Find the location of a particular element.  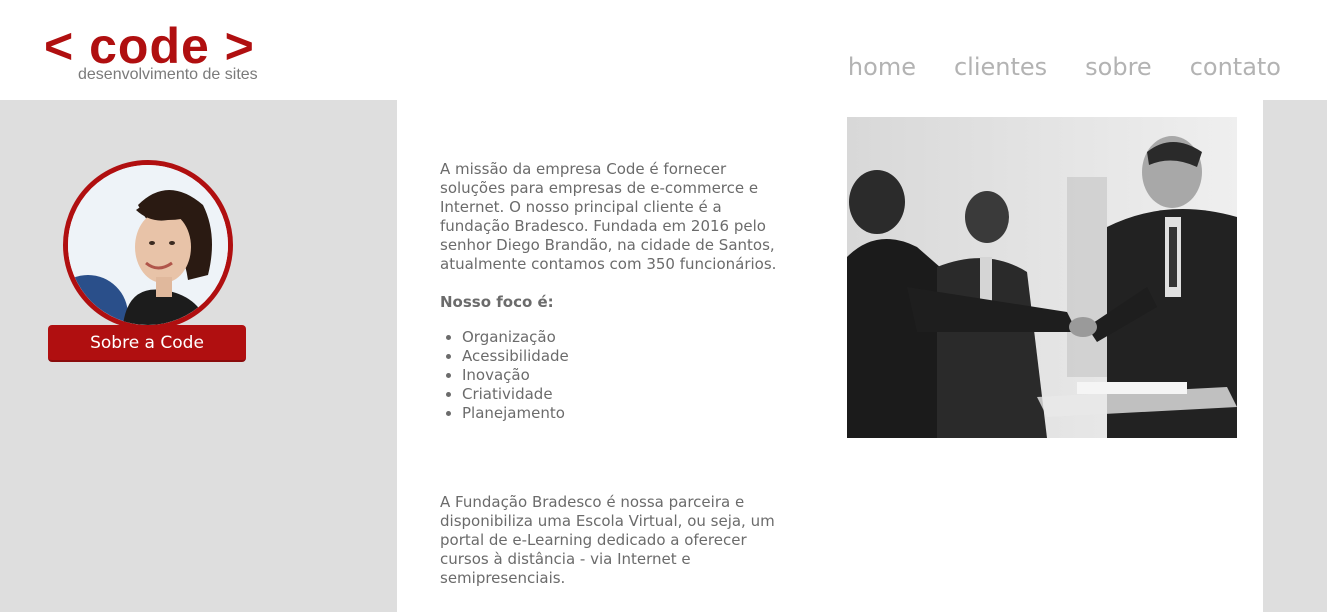

logo-tagline: desenvolvimento de sites is located at coordinates (168, 74).